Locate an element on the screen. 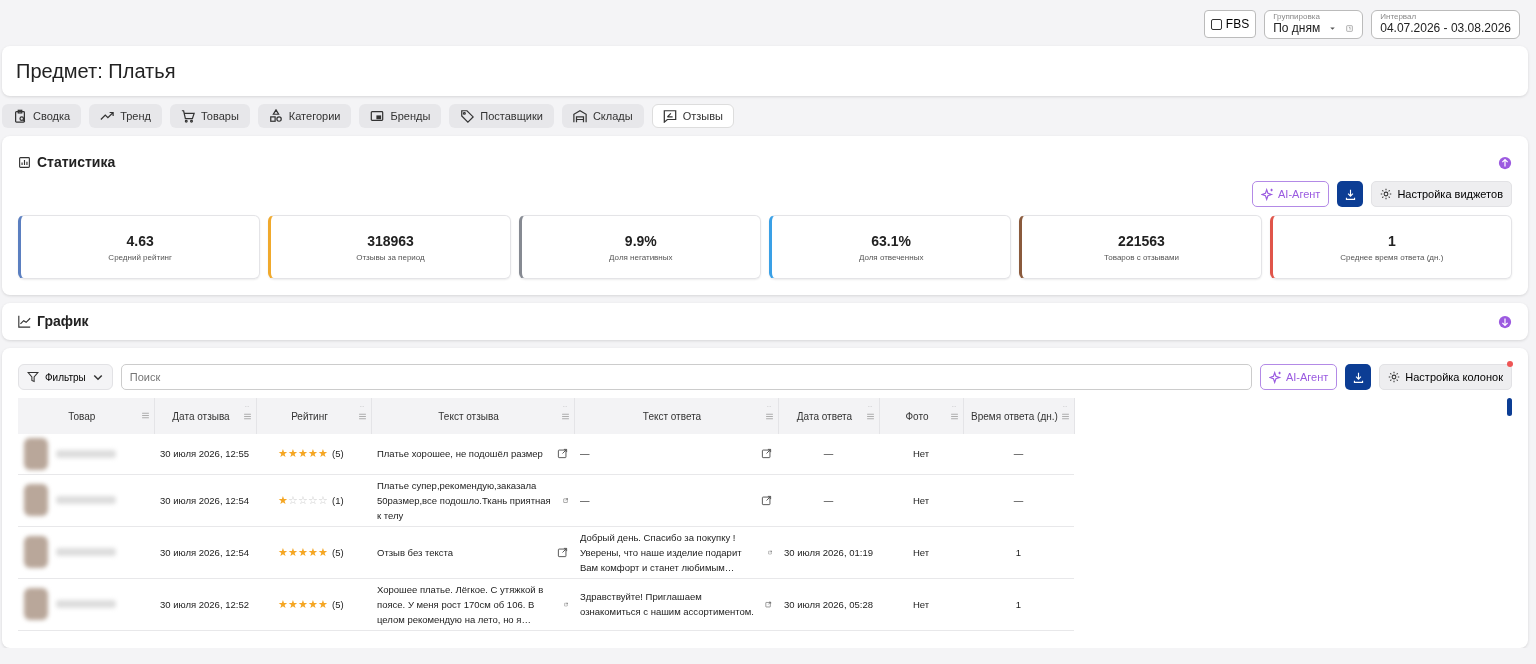  help-icon is located at coordinates (1350, 28).